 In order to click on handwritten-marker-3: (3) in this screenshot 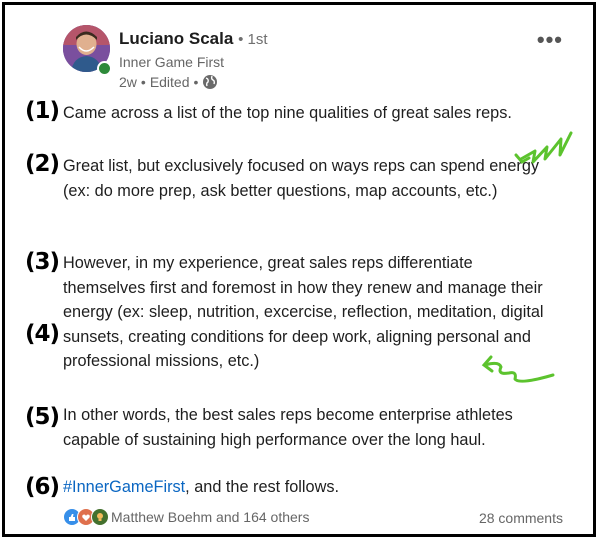, I will do `click(42, 262)`.